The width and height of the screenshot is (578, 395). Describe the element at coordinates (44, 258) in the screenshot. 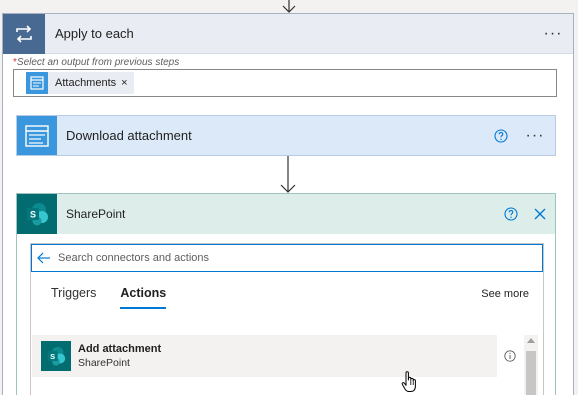

I see `back-arrow-icon` at that location.